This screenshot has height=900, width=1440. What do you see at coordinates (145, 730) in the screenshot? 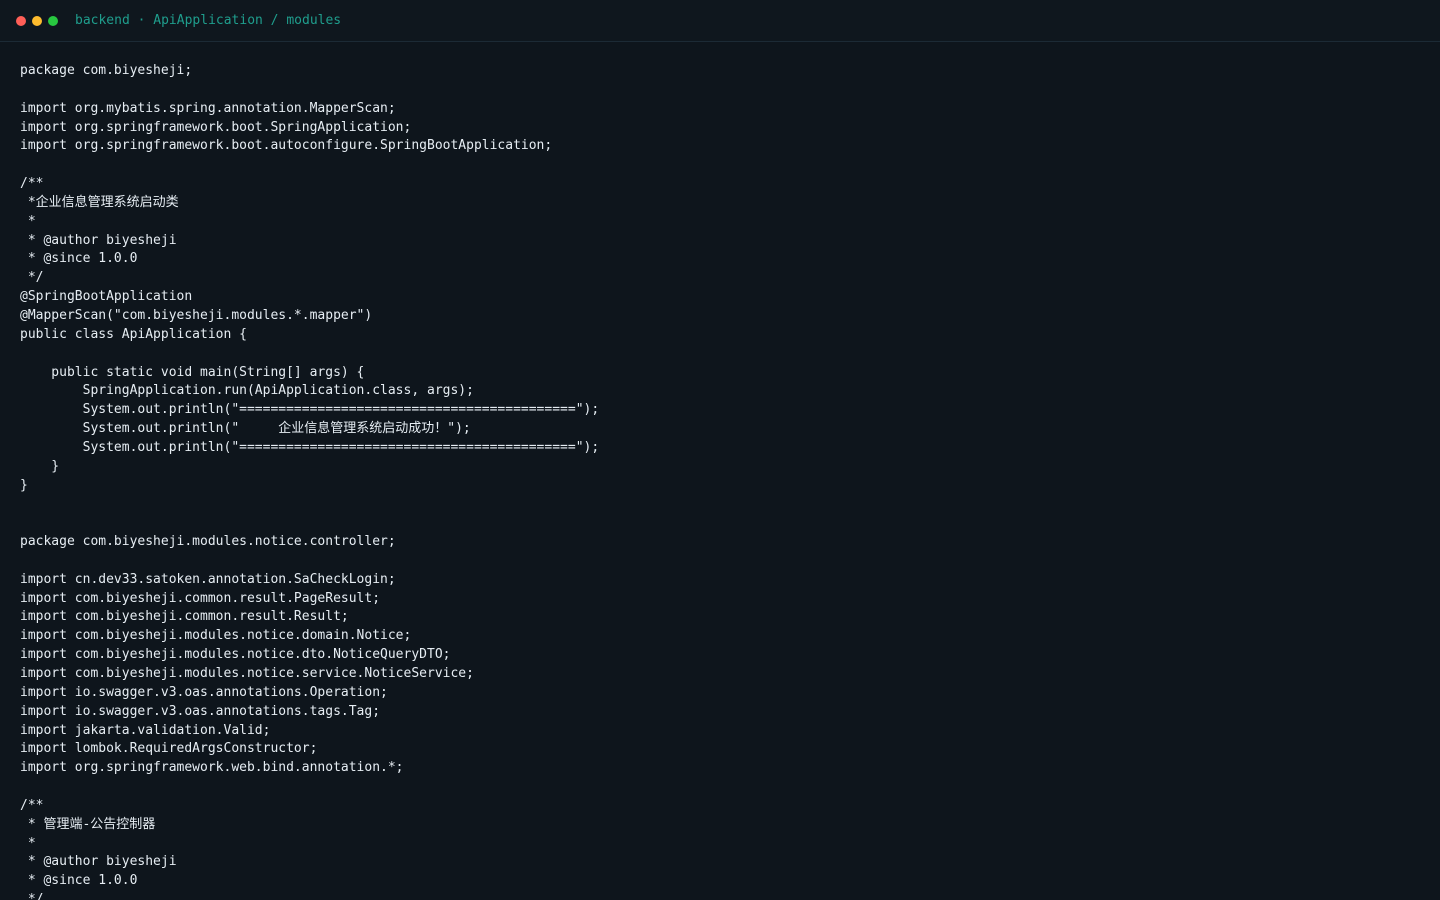
I see `code-line: import jakarta.validation.Valid;` at bounding box center [145, 730].